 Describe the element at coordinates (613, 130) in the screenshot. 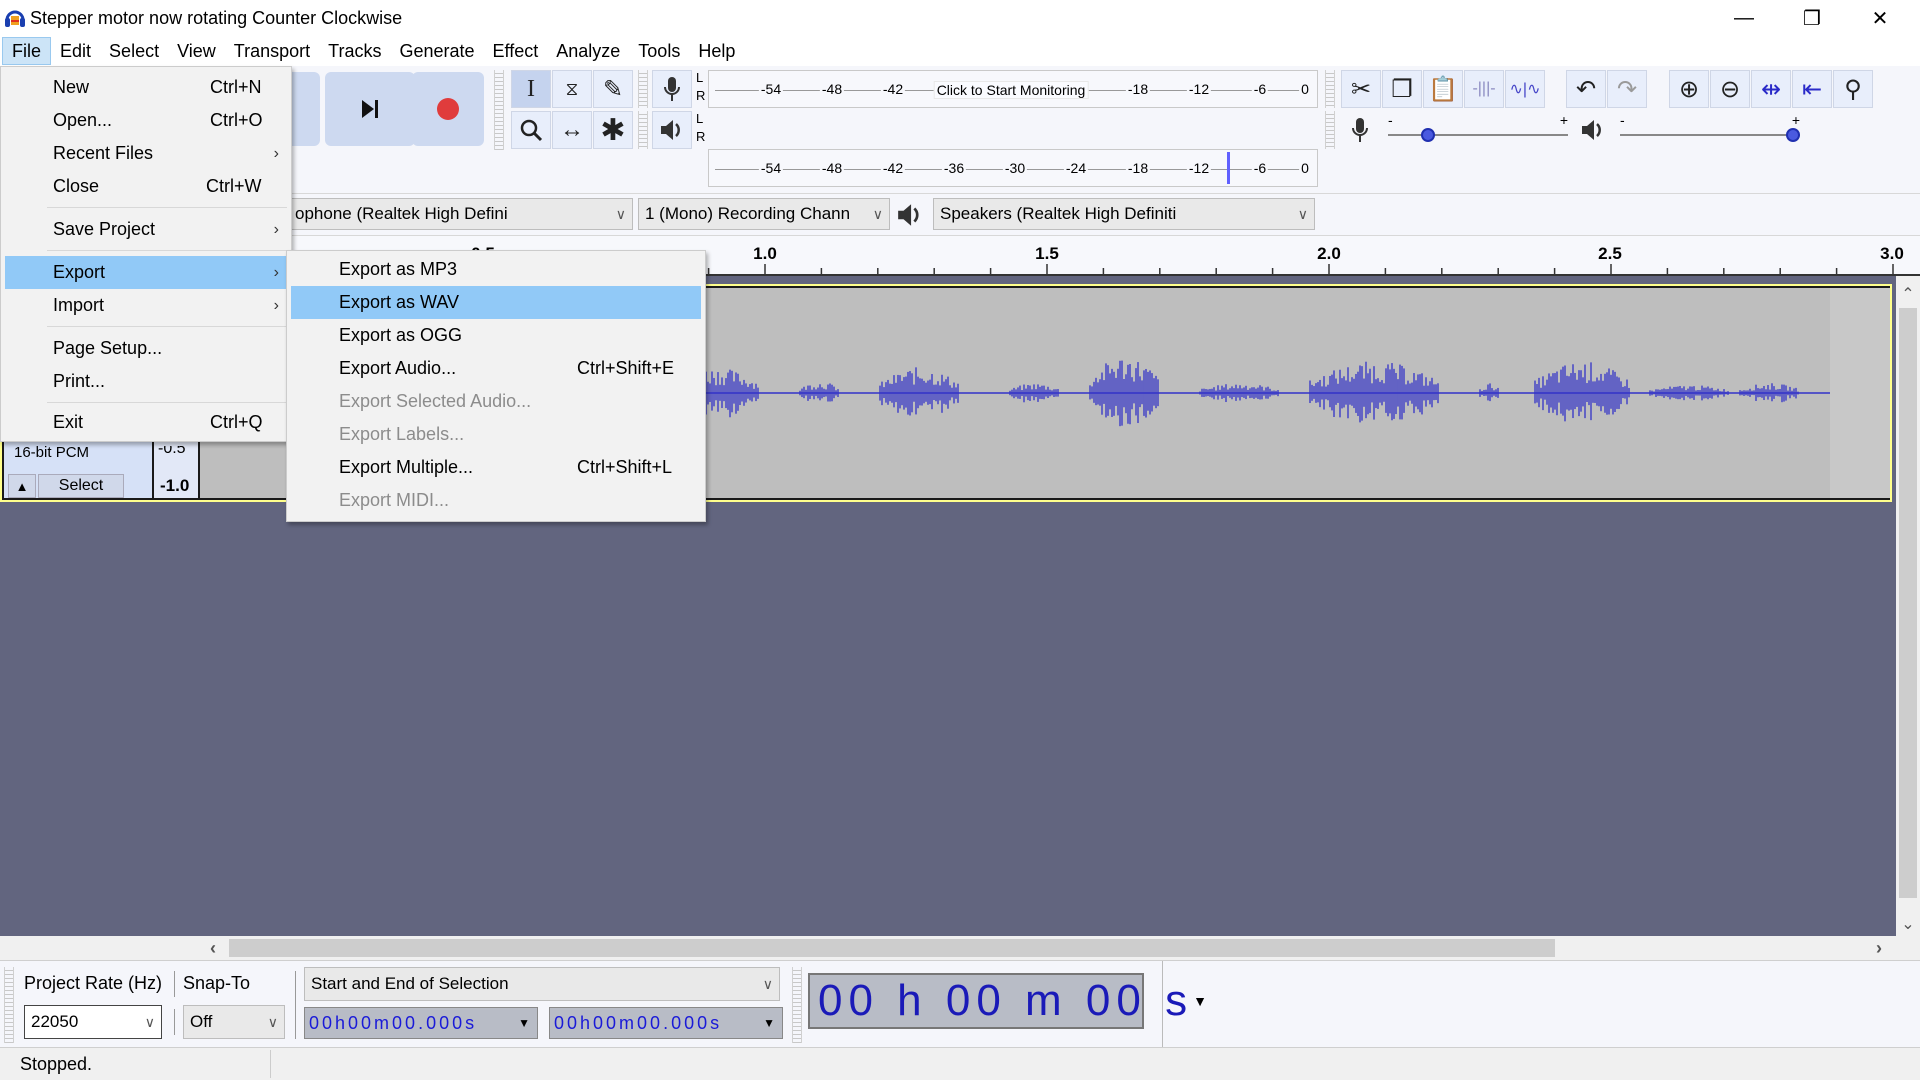

I see `multi-tool-button: ✱` at that location.